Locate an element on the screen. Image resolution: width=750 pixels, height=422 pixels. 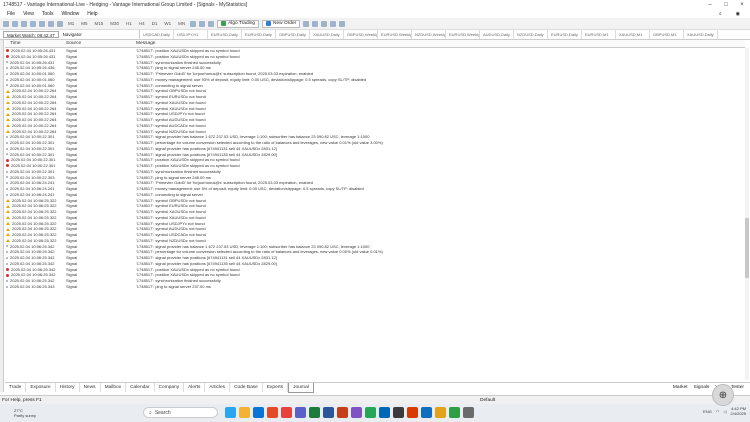
word-icon is located at coordinates (328, 412).